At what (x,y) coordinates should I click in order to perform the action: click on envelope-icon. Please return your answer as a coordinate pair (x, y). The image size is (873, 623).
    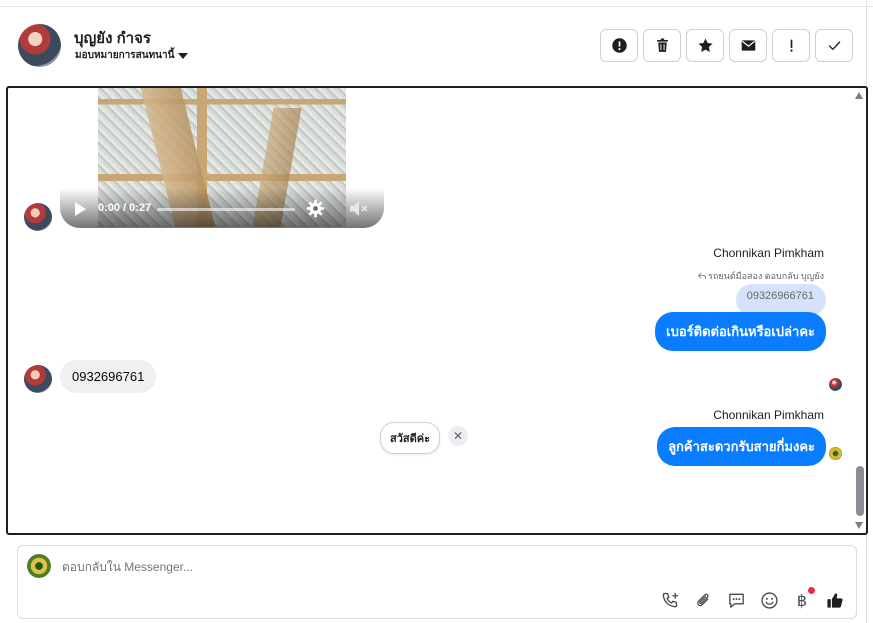
    Looking at the image, I should click on (748, 45).